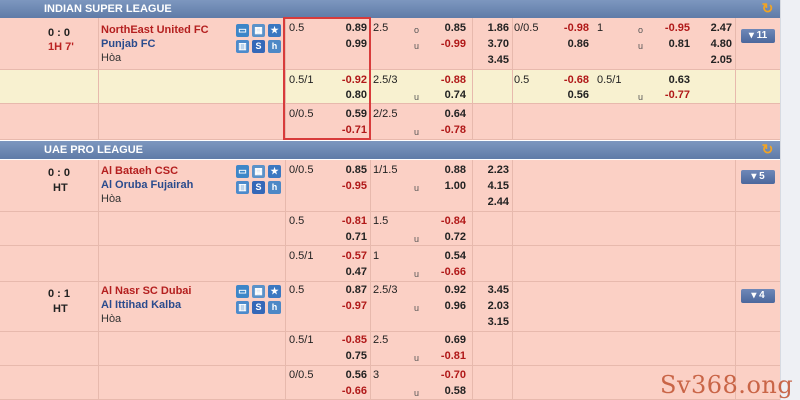  What do you see at coordinates (443, 28) in the screenshot?
I see `over-odd: 0.85` at bounding box center [443, 28].